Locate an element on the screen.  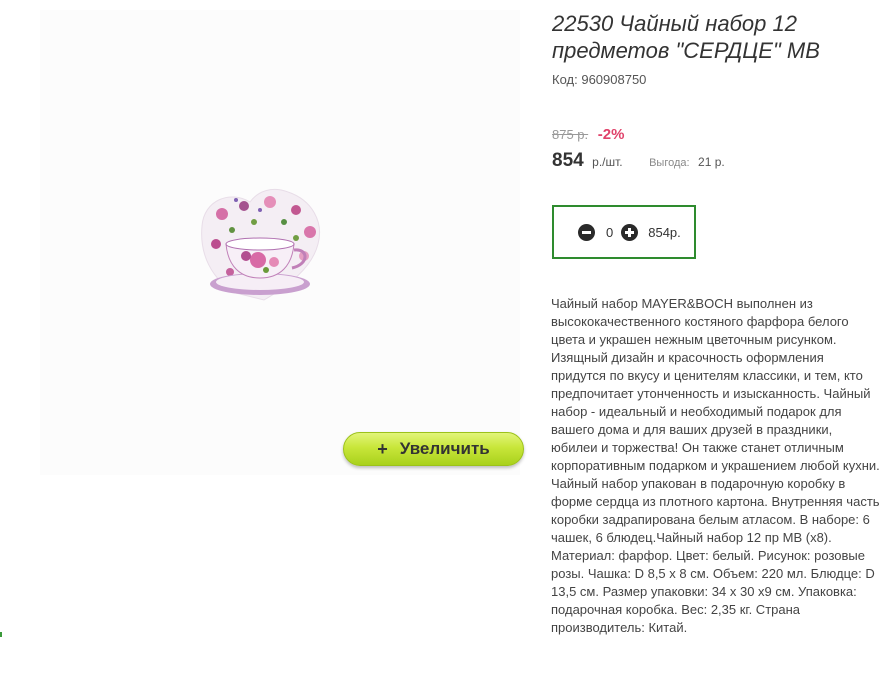
zoom-button: + Увеличить is located at coordinates (433, 449).